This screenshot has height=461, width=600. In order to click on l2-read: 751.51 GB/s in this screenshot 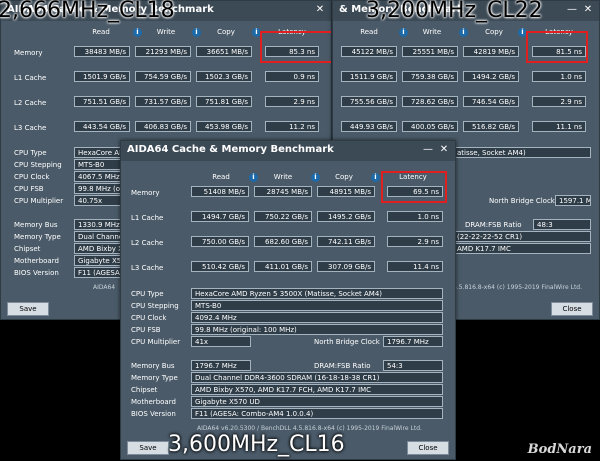, I will do `click(102, 101)`.